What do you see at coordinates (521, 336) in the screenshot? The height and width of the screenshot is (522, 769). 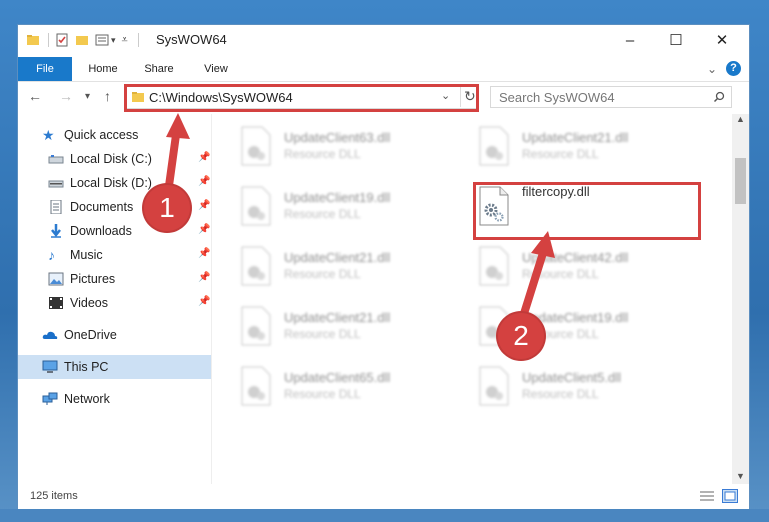 I see `callout-2: 2` at bounding box center [521, 336].